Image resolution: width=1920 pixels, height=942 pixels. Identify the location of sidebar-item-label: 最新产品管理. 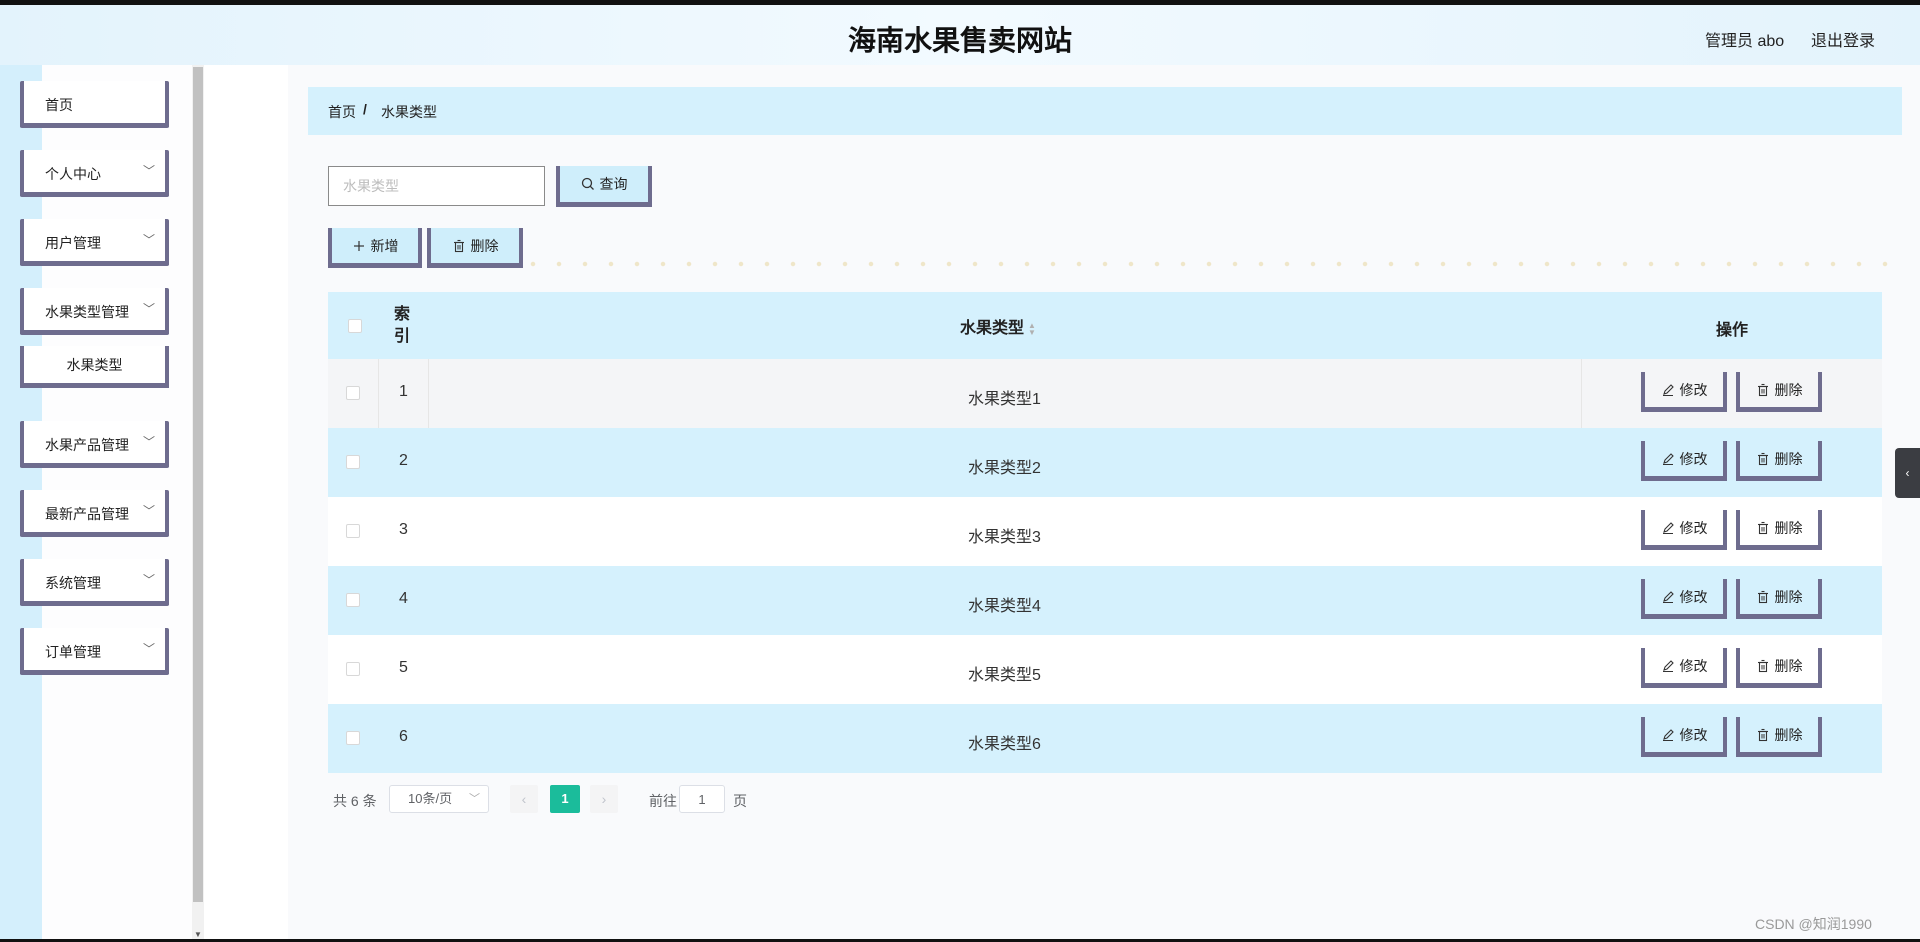
(87, 514).